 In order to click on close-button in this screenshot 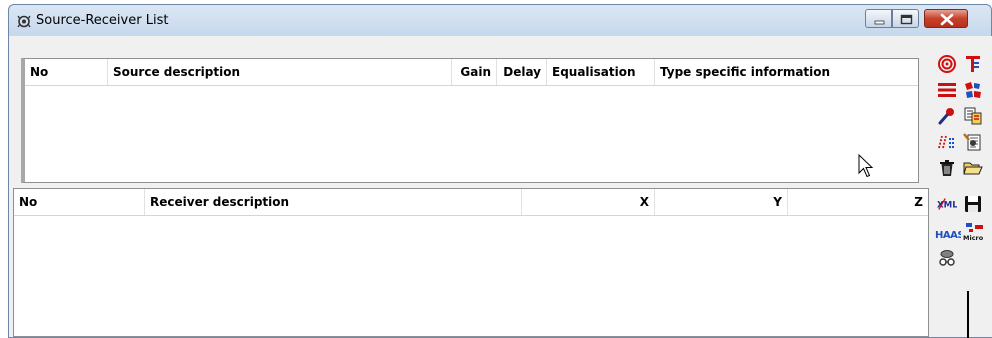, I will do `click(946, 18)`.